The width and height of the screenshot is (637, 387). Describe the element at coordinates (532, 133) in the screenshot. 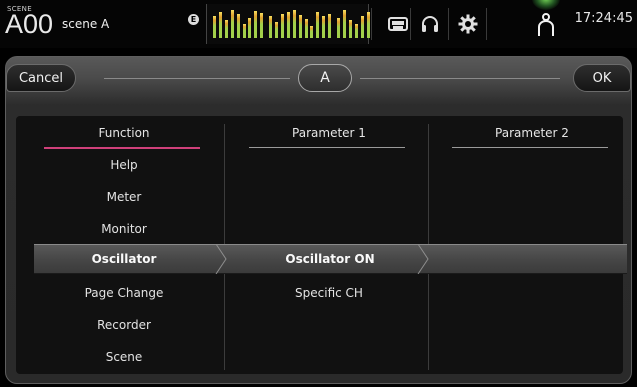

I see `parameter2-column-header: Parameter 2` at that location.